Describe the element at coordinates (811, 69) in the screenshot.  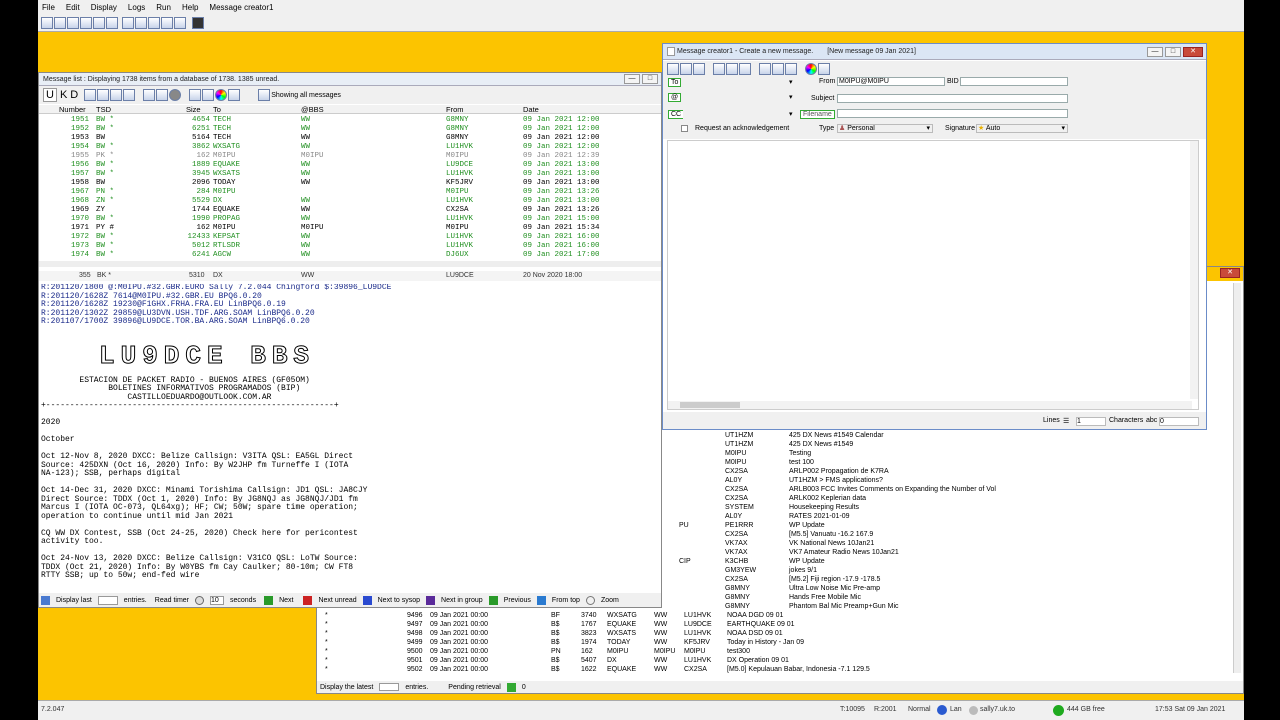
I see `color-icon` at that location.